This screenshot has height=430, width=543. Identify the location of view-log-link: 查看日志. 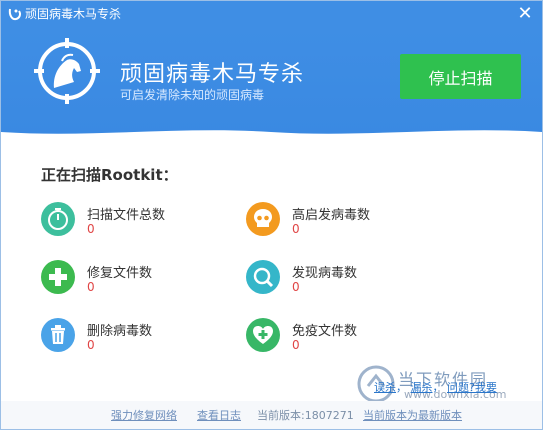
(219, 415).